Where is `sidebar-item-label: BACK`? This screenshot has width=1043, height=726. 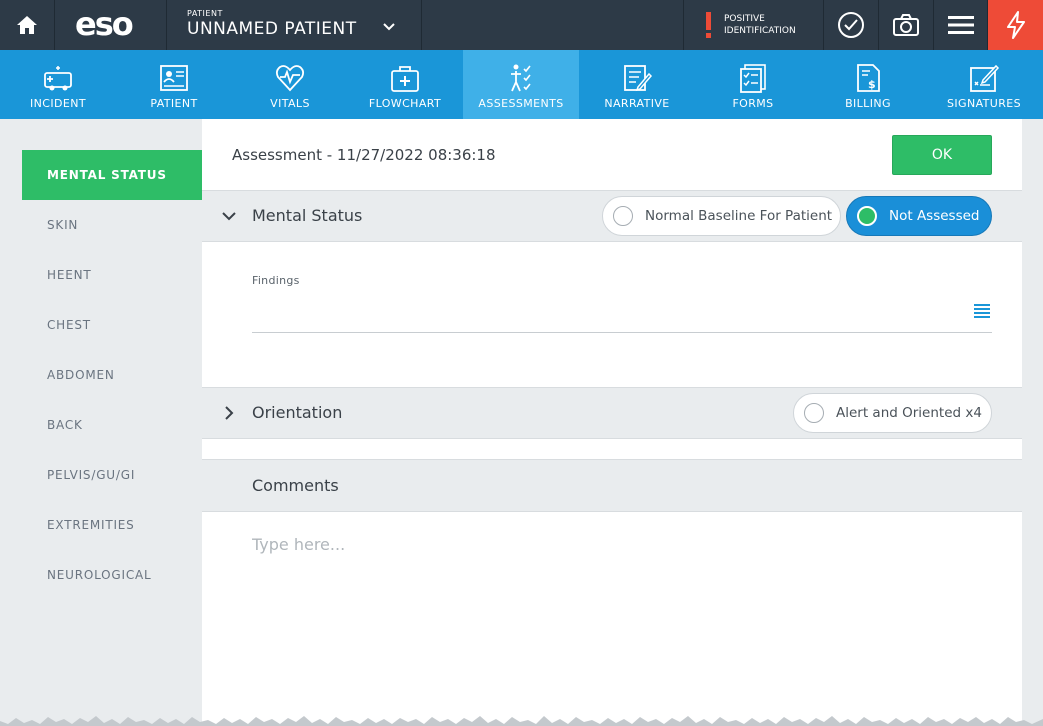 sidebar-item-label: BACK is located at coordinates (65, 425).